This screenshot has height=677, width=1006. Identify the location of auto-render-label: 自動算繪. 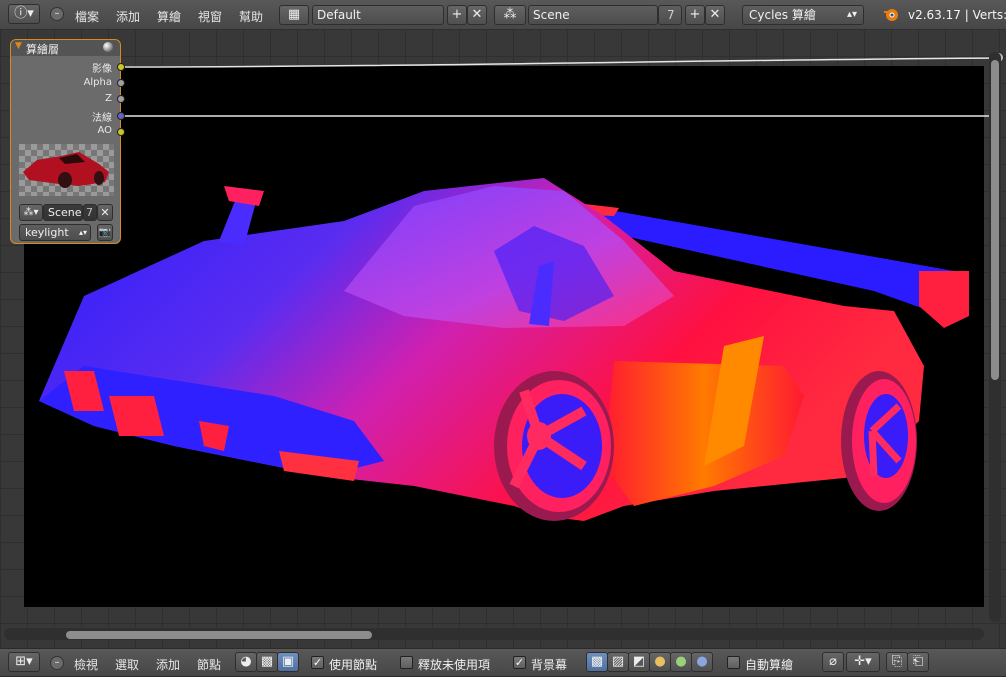
(769, 665).